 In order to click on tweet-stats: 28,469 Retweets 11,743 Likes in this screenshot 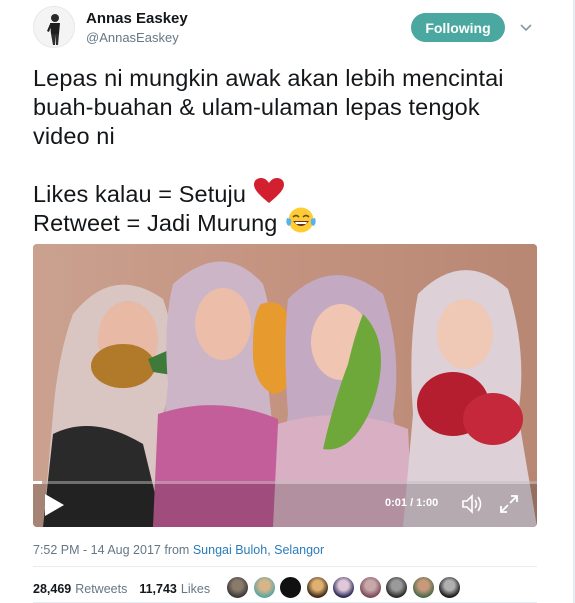, I will do `click(127, 589)`.